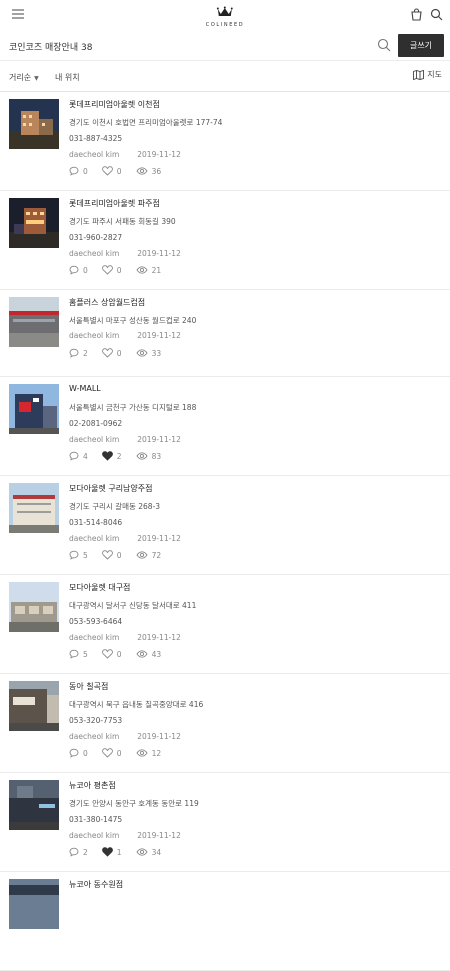  I want to click on title-bar: 코인코즈 매장안내 38 글쓰기, so click(225, 45).